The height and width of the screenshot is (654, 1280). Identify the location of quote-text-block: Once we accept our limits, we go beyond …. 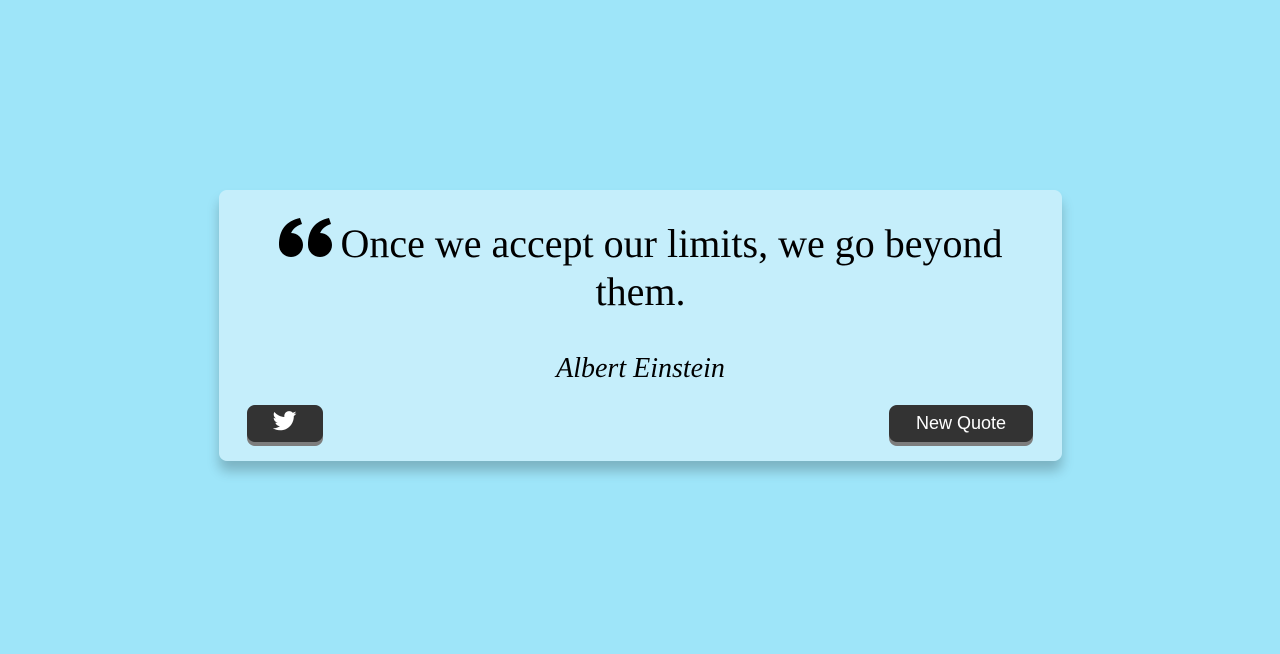
(640, 267).